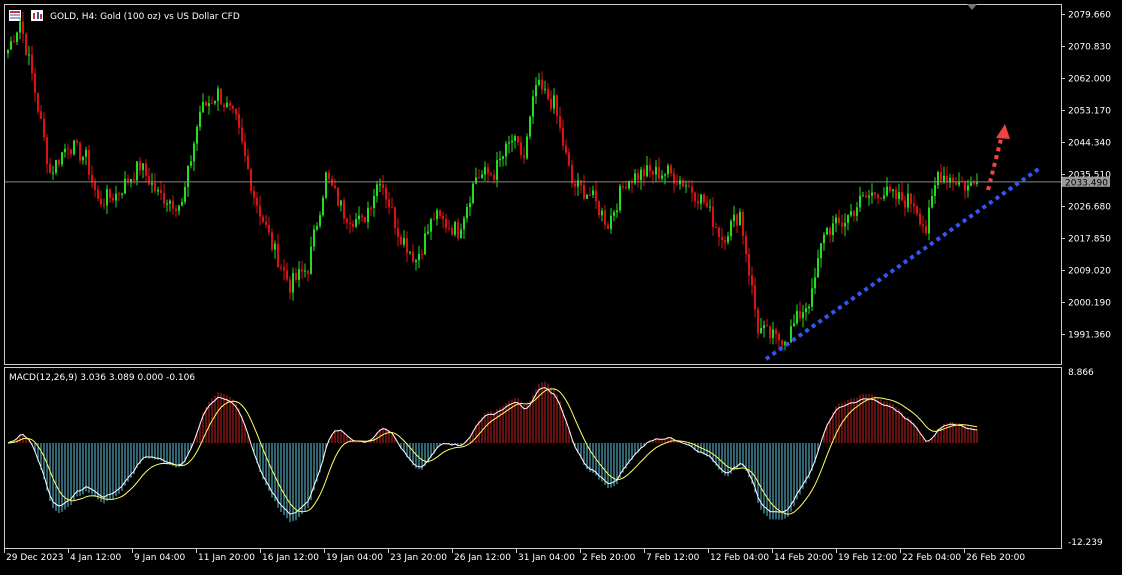  Describe the element at coordinates (160, 558) in the screenshot. I see `time-tick-label: 9 Jan 04:00` at that location.